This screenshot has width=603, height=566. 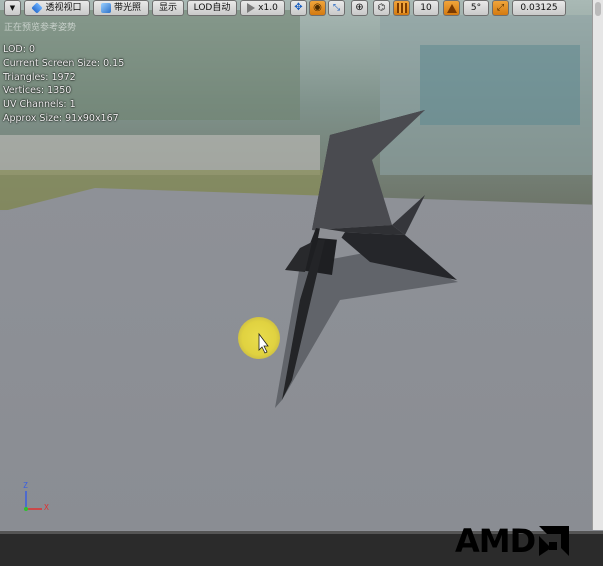 What do you see at coordinates (38, 498) in the screenshot?
I see `axis-gizmo: Z X` at bounding box center [38, 498].